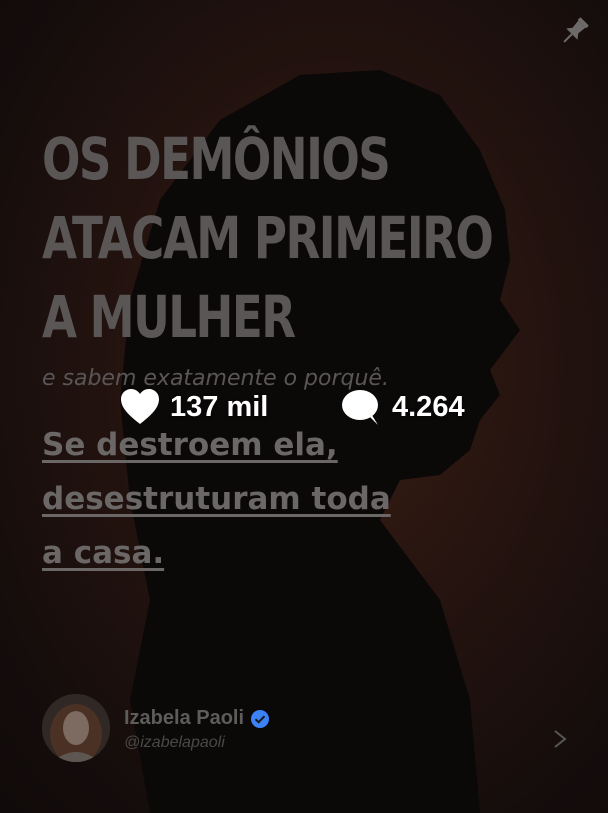  Describe the element at coordinates (140, 406) in the screenshot. I see `heart-icon` at that location.